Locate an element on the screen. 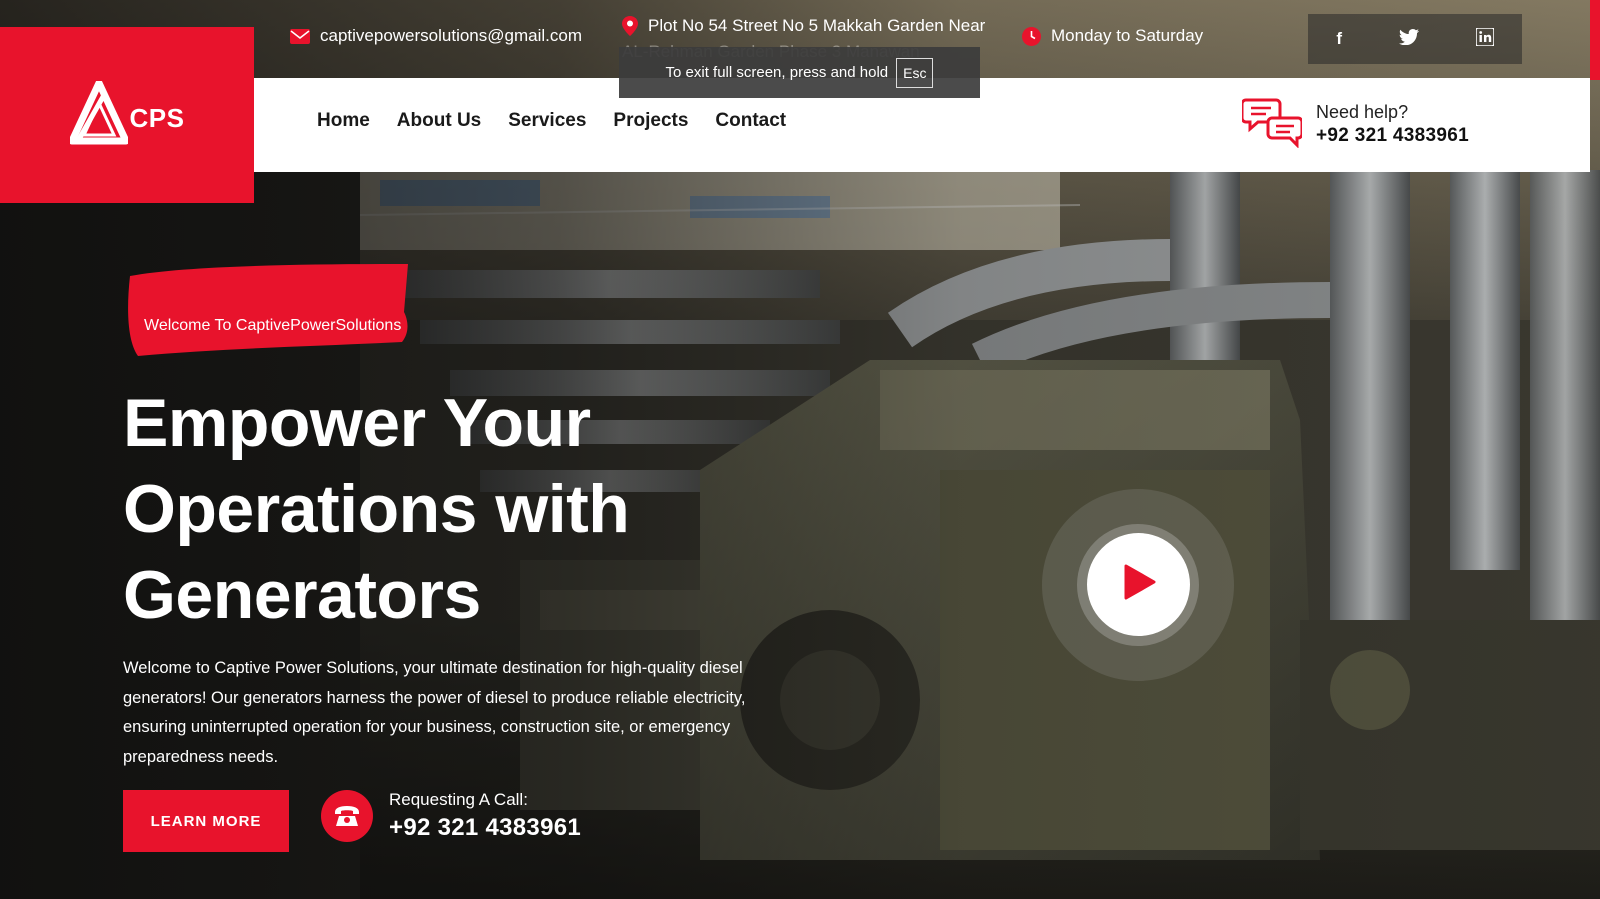 The image size is (1600, 899). nav-item-projects: Projects is located at coordinates (650, 121).